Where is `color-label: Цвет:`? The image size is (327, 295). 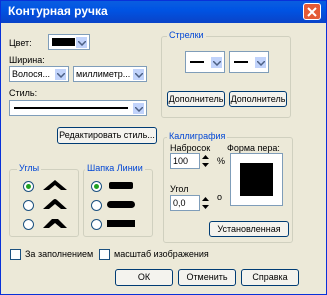
color-label: Цвет: is located at coordinates (20, 43).